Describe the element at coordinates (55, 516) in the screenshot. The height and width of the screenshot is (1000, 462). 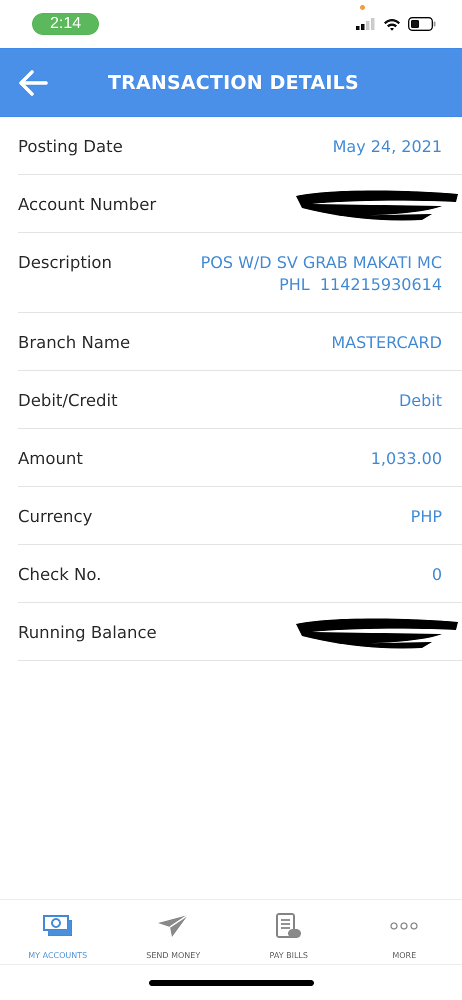
I see `field-label: Currency` at that location.